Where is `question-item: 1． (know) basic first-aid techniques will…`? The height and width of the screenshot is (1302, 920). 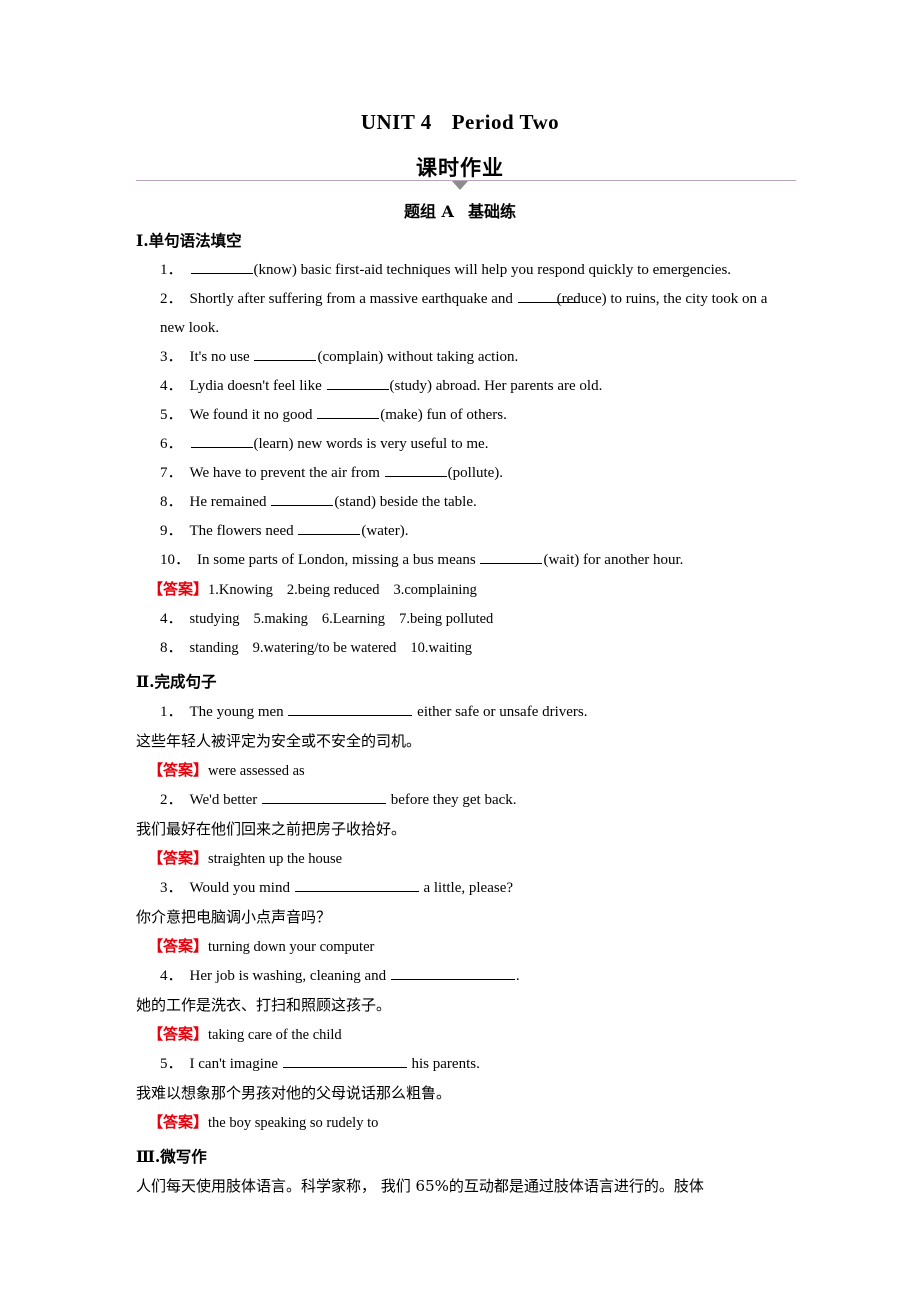
question-item: 1． (know) basic first-aid techniques will… is located at coordinates (466, 270).